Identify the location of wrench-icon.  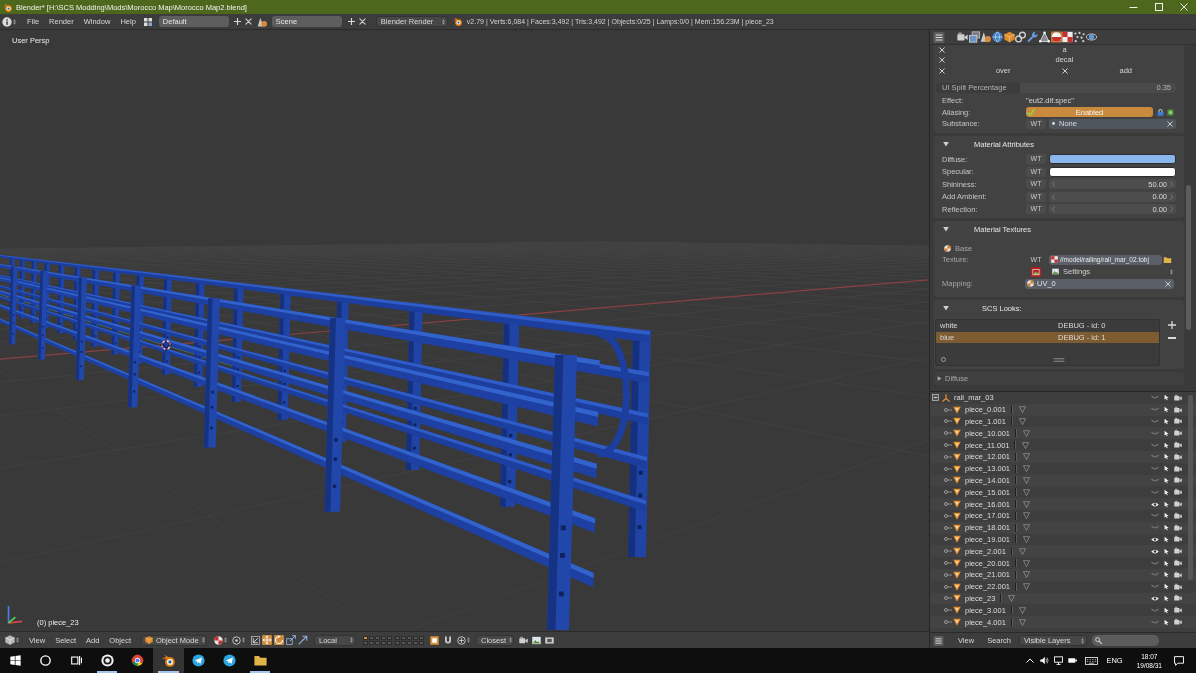
(1033, 37).